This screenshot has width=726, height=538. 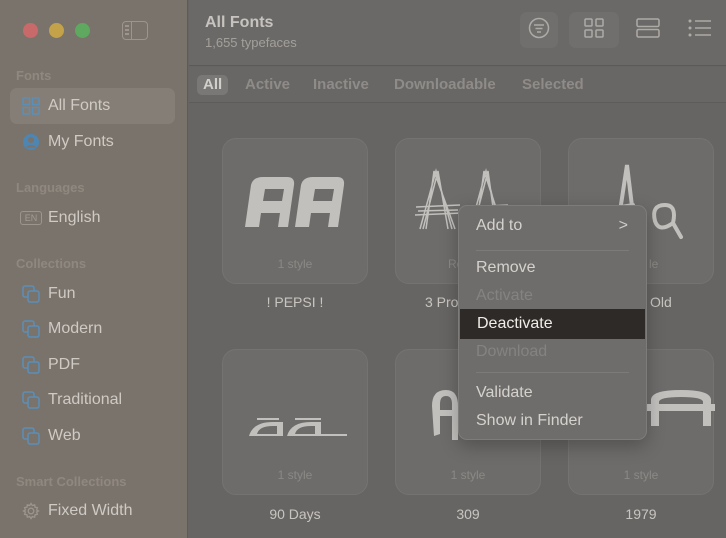 I want to click on list-view-icon, so click(x=700, y=30).